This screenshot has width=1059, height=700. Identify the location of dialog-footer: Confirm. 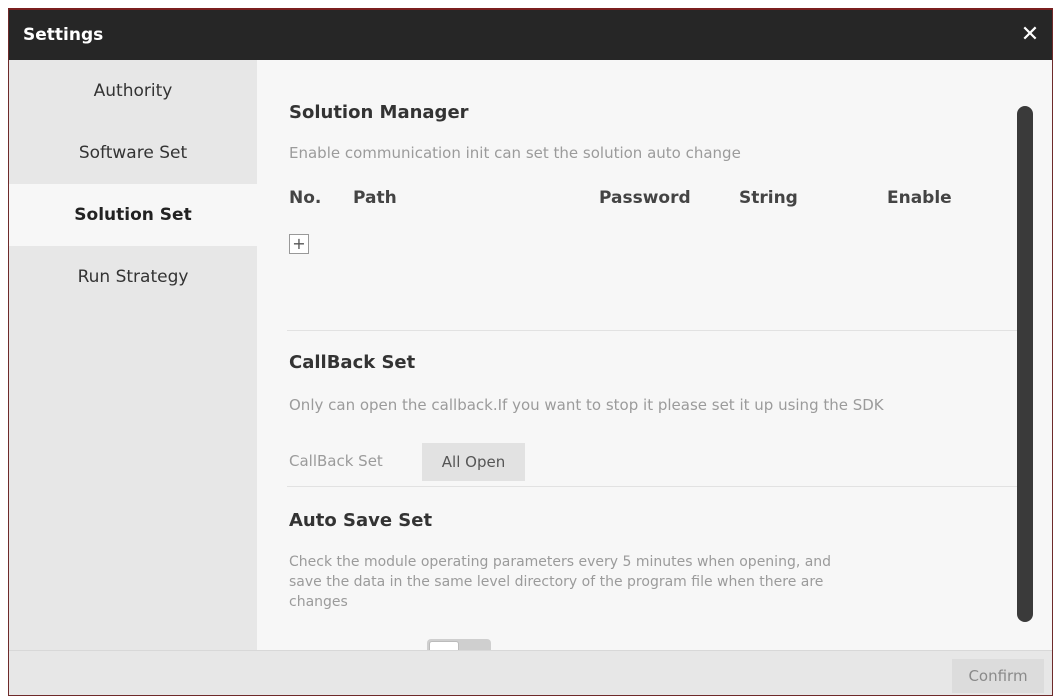
(530, 672).